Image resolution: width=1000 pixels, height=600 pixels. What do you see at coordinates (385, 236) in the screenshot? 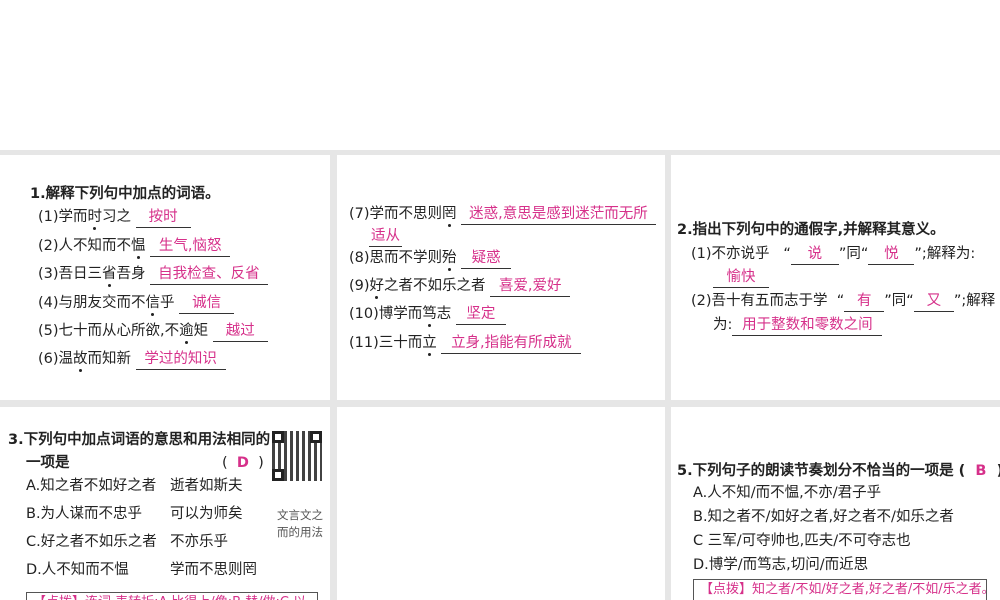
I see `answer-blank-continued: 适从` at bounding box center [385, 236].